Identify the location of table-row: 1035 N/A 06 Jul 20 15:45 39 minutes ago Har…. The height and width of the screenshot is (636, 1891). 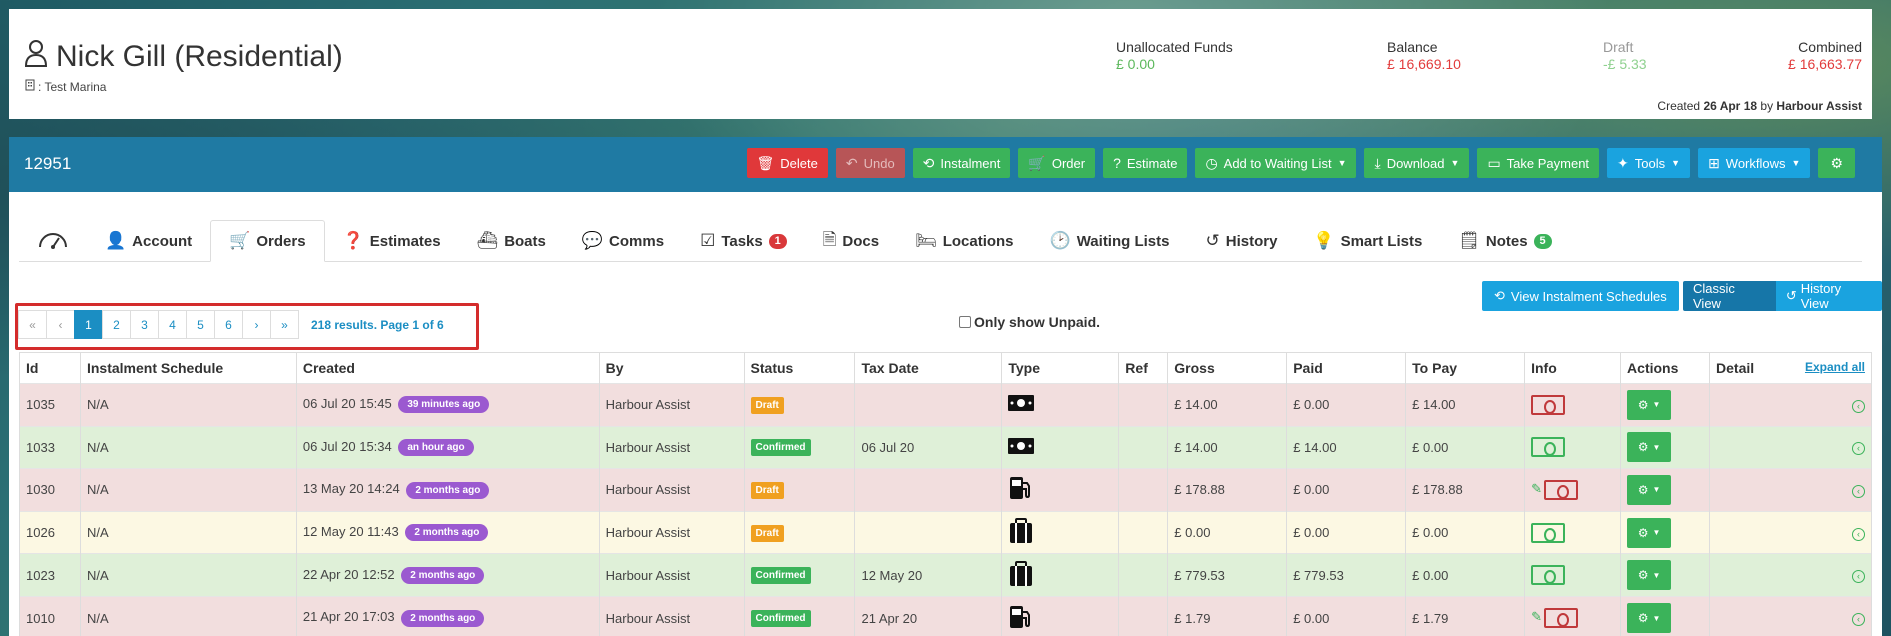
(945, 405).